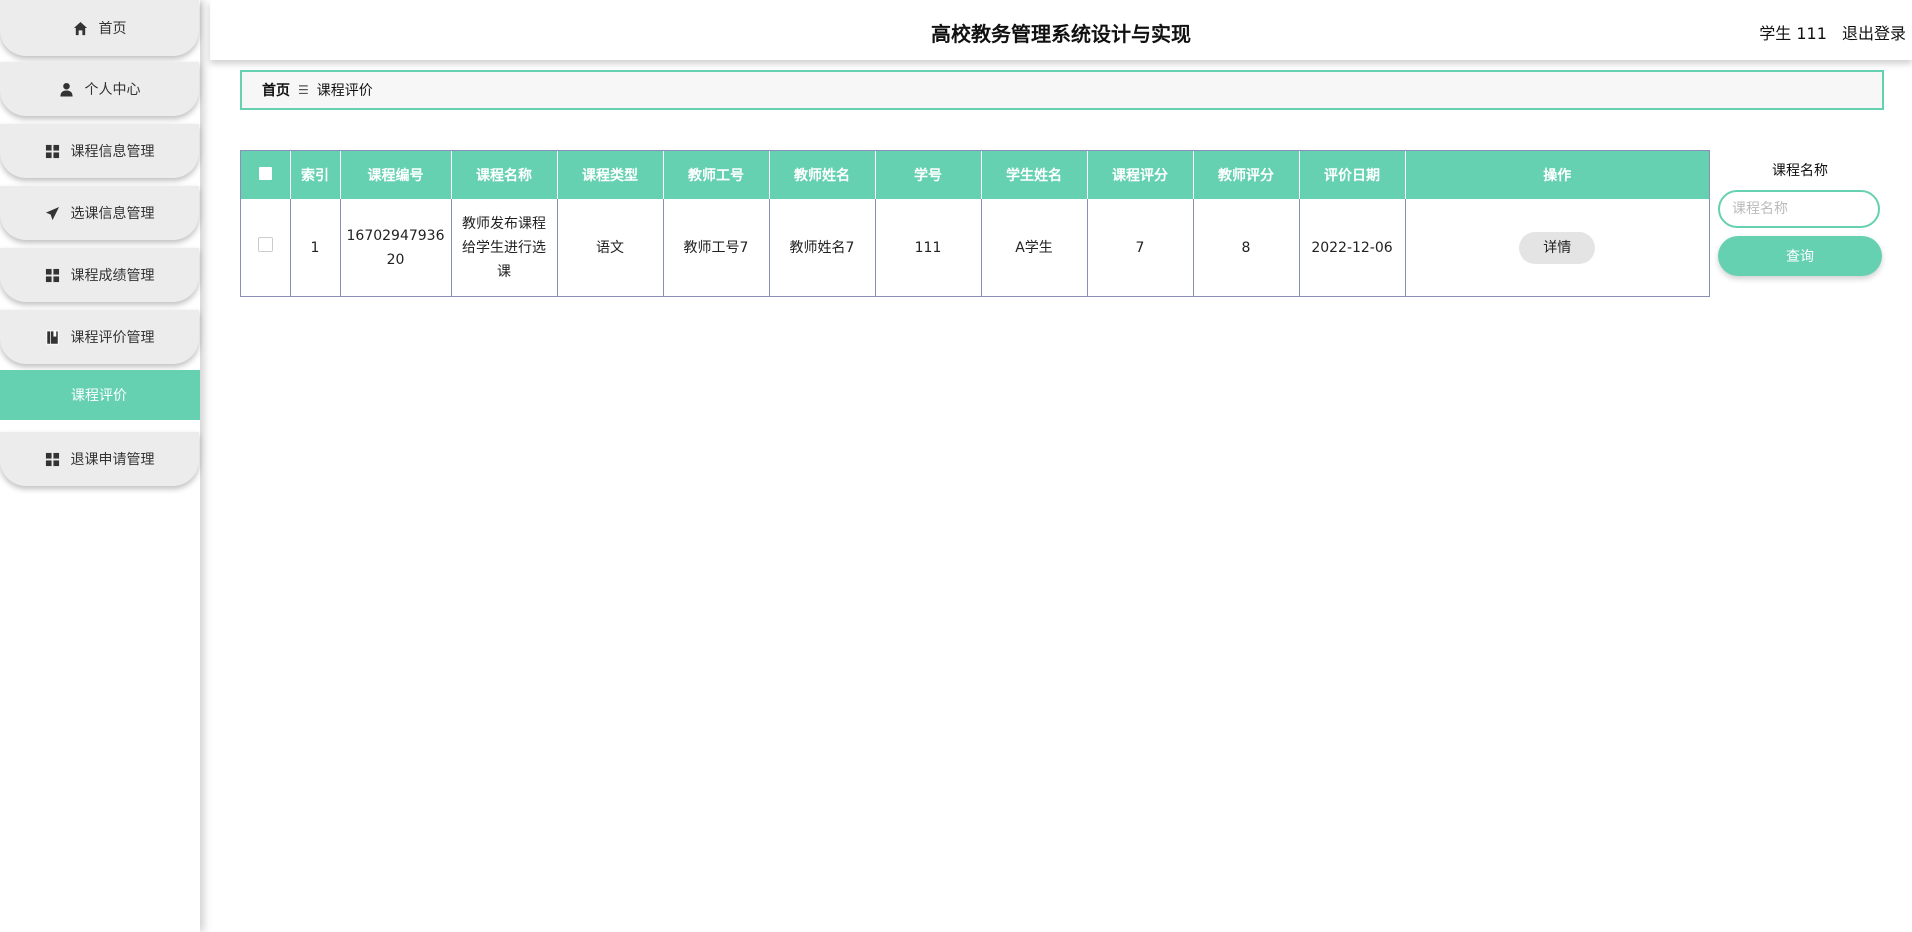 The width and height of the screenshot is (1912, 932). I want to click on top-header: 高校教务管理系统设计与实现 学生 111 退出登录, so click(1061, 30).